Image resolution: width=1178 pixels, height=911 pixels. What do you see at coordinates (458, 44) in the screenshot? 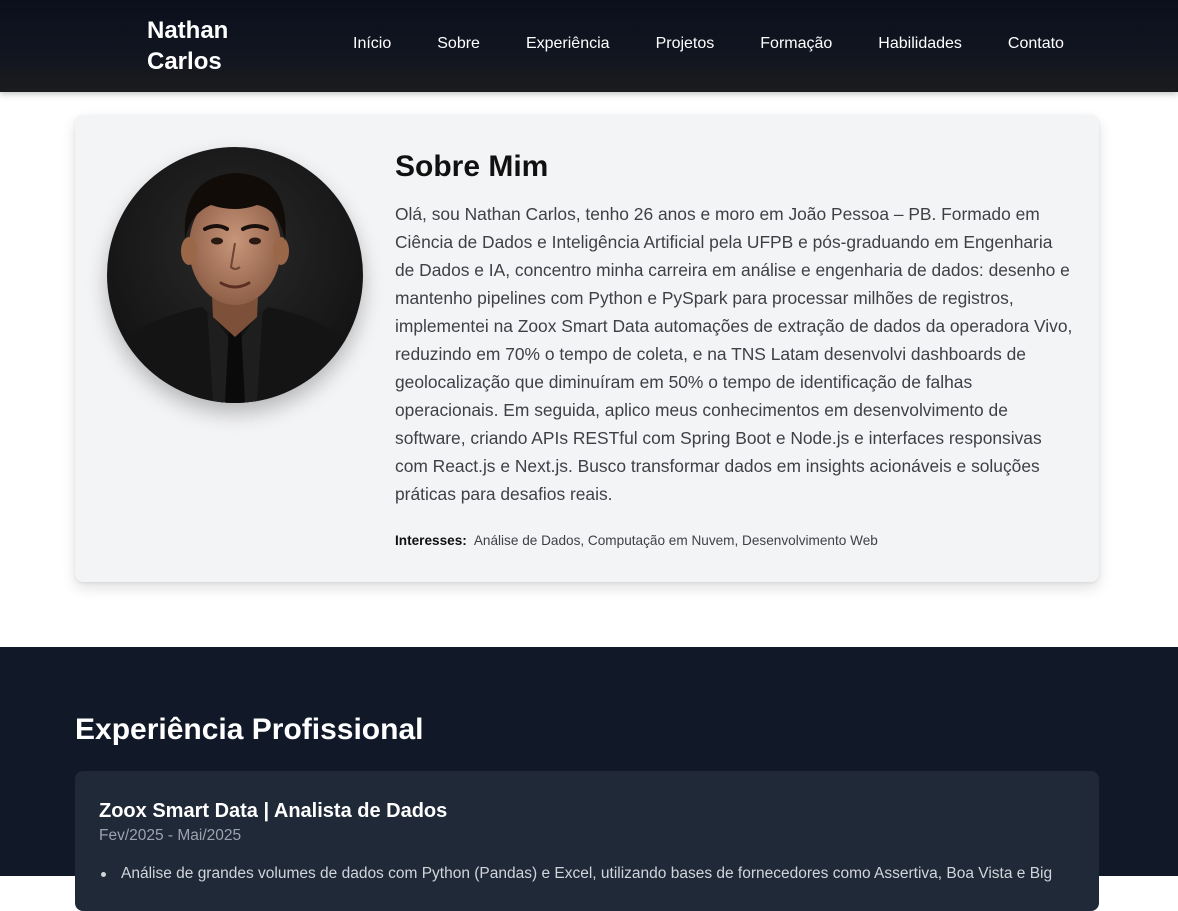
I see `nav-link-sobre: Sobre` at bounding box center [458, 44].